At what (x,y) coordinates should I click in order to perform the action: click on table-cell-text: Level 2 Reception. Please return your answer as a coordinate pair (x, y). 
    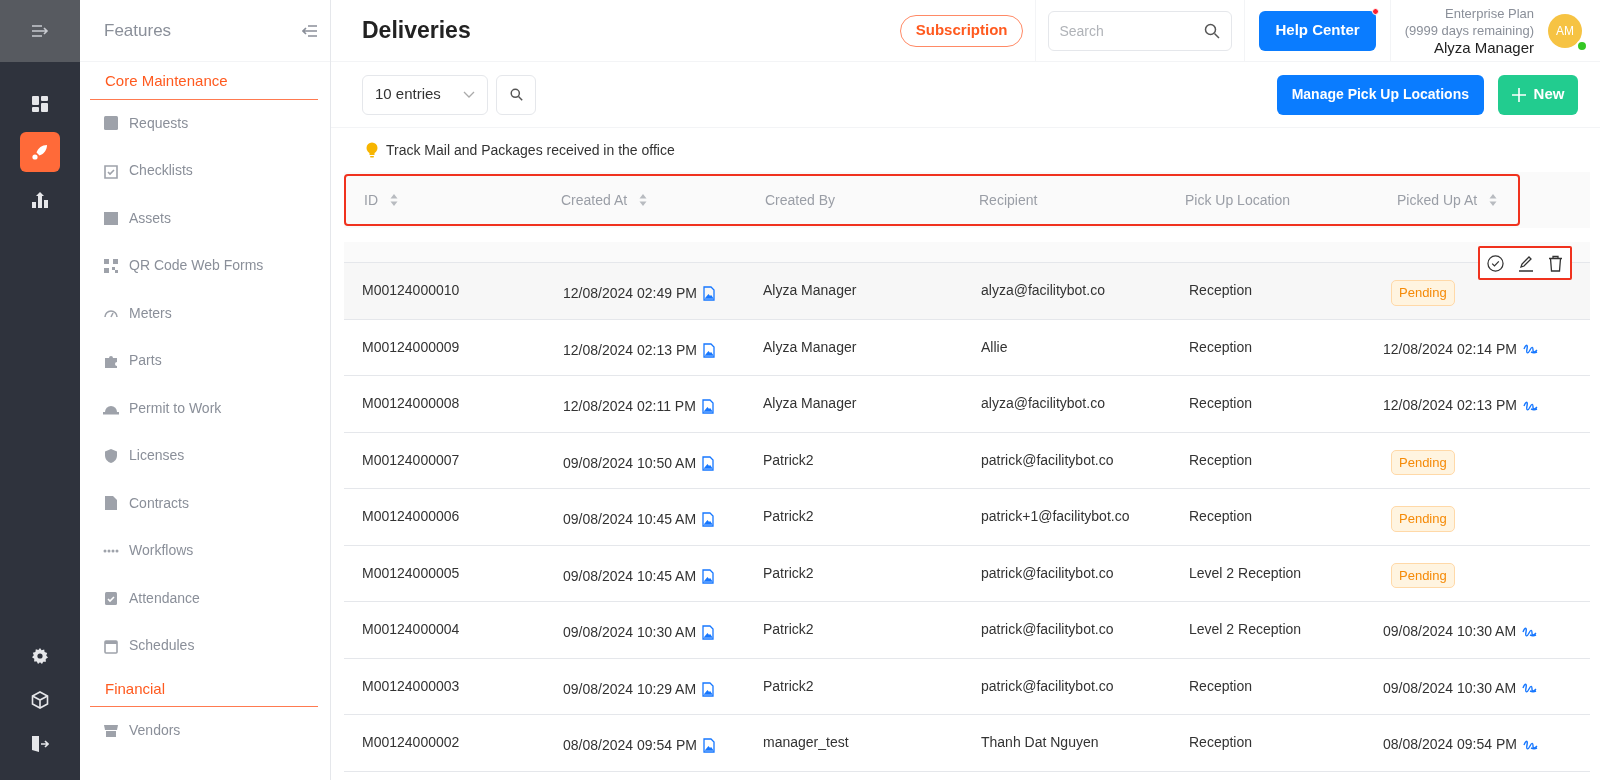
    Looking at the image, I should click on (1245, 573).